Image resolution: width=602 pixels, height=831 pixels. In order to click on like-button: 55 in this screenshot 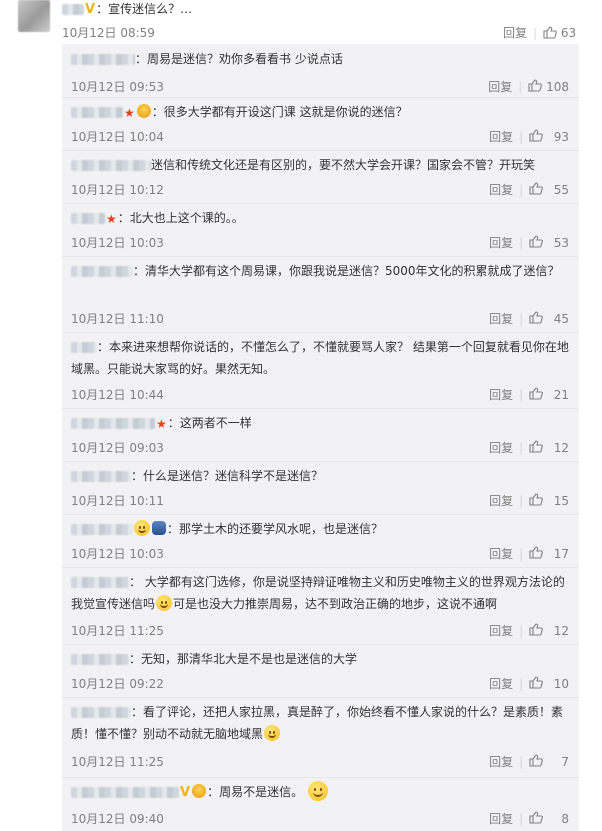, I will do `click(549, 189)`.